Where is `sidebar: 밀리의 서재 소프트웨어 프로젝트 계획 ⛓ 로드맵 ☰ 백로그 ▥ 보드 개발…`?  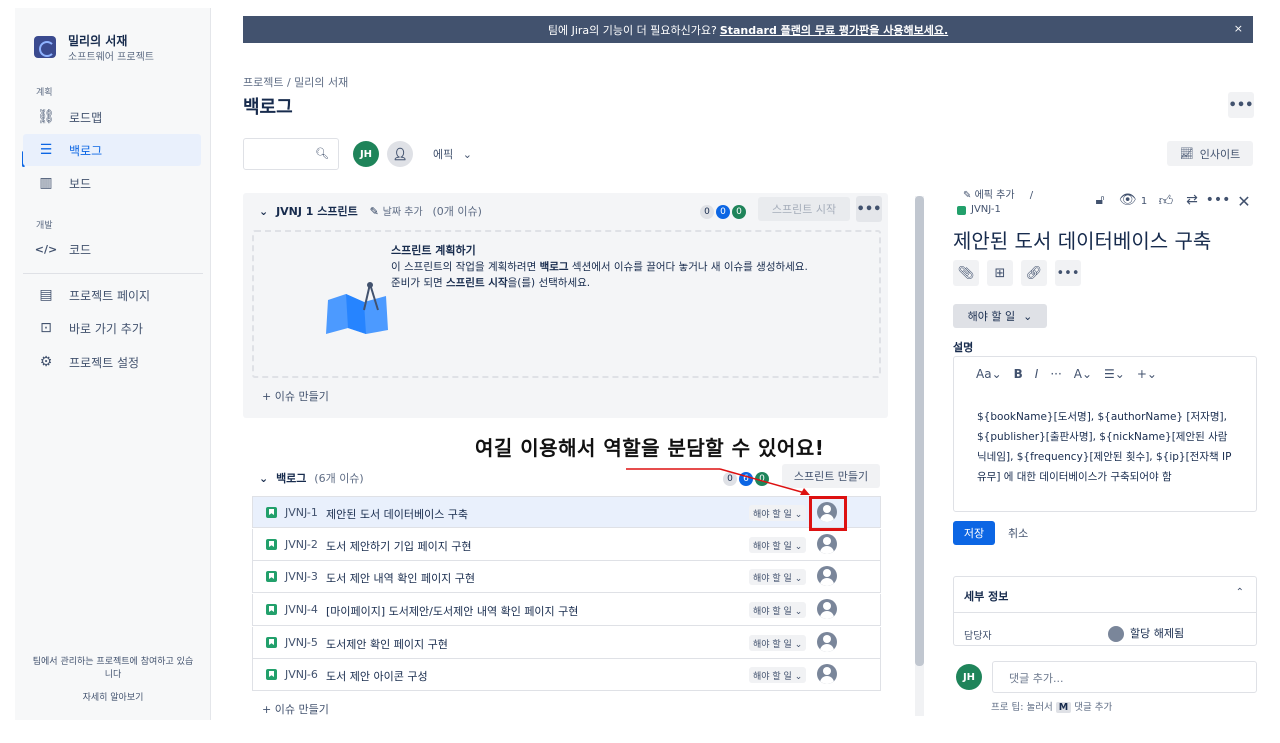
sidebar: 밀리의 서재 소프트웨어 프로젝트 계획 ⛓ 로드맵 ☰ 백로그 ▥ 보드 개발… is located at coordinates (113, 364).